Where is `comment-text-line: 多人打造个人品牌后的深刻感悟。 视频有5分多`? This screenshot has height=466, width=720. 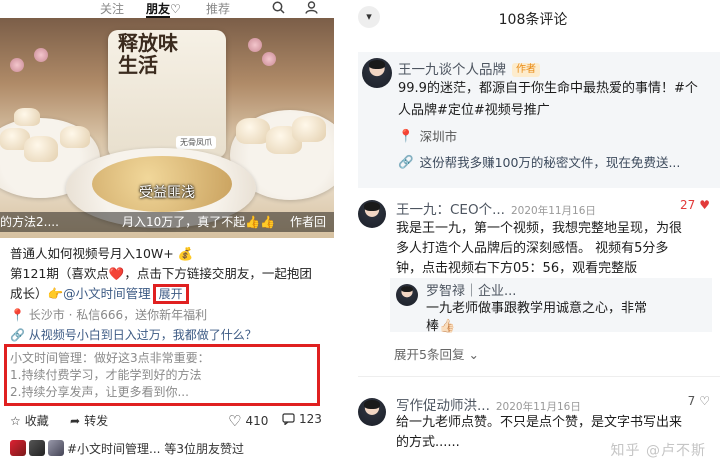 comment-text-line: 多人打造个人品牌后的深刻感悟。 视频有5分多 is located at coordinates (532, 248).